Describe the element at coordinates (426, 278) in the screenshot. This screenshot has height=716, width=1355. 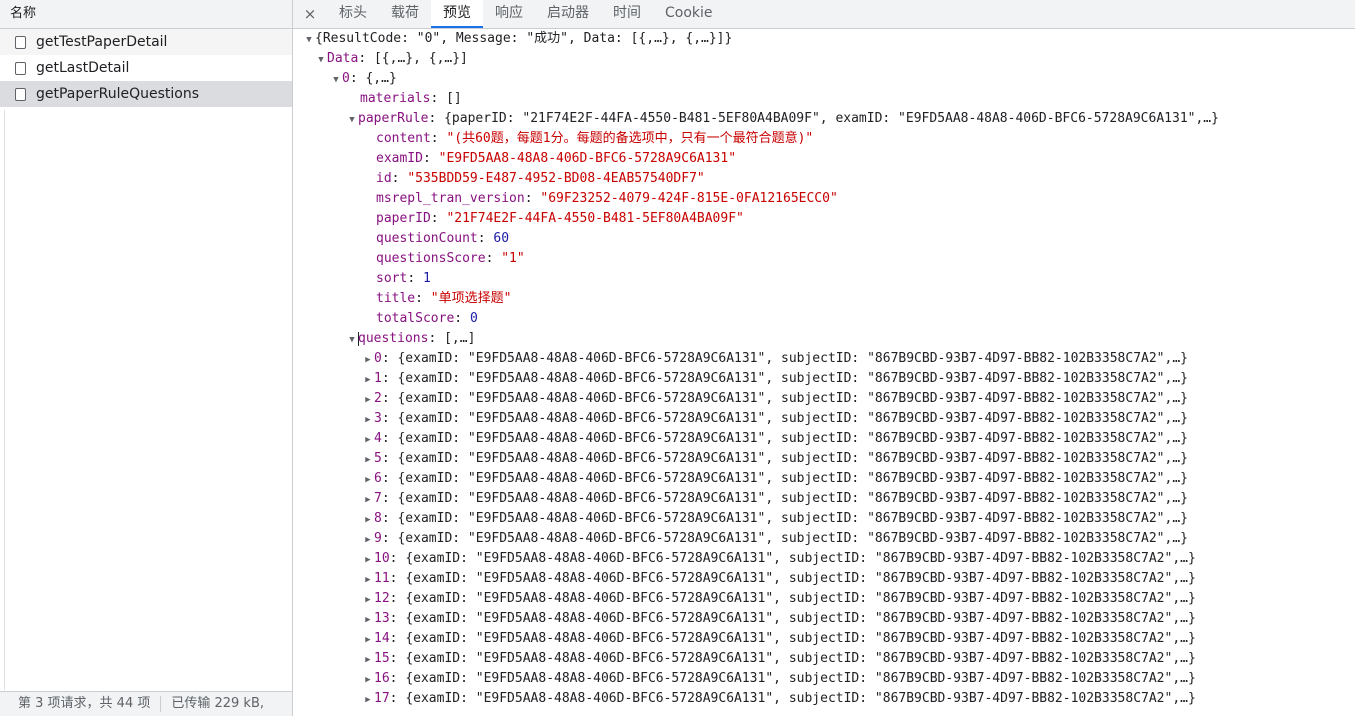
I see `field-value: 1` at that location.